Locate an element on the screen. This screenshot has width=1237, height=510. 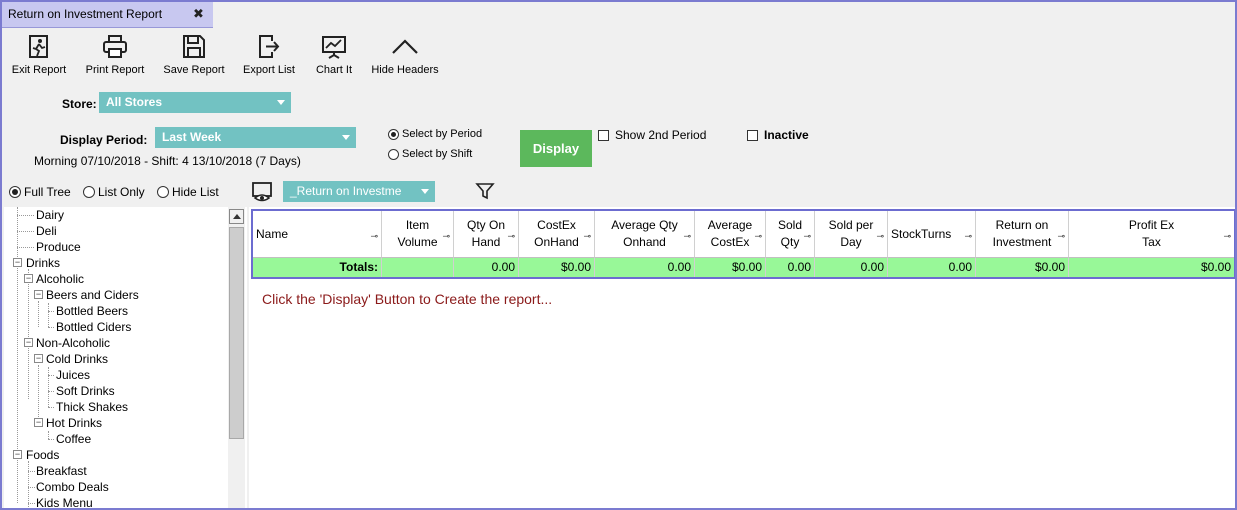
tree-item: Foods is located at coordinates (42, 455).